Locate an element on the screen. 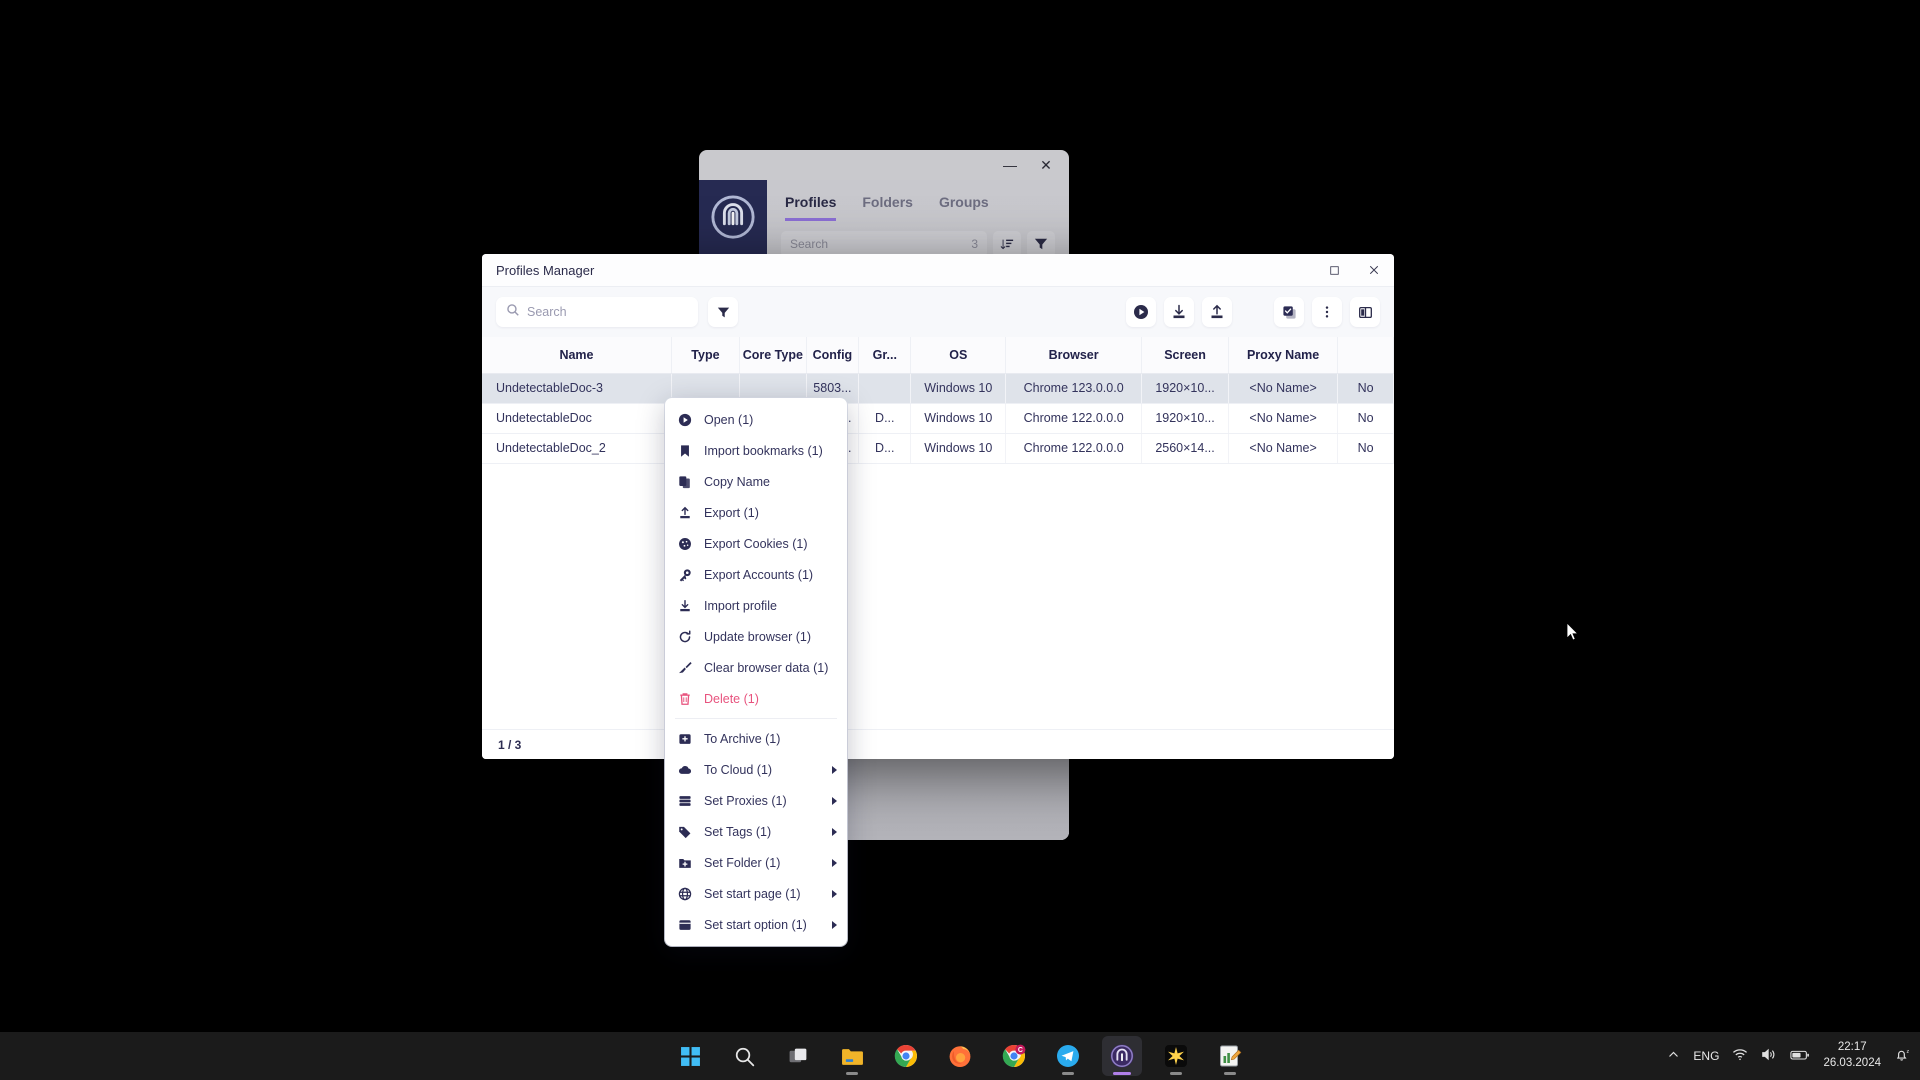 The height and width of the screenshot is (1080, 1920). undetectable-browser is located at coordinates (1122, 1056).